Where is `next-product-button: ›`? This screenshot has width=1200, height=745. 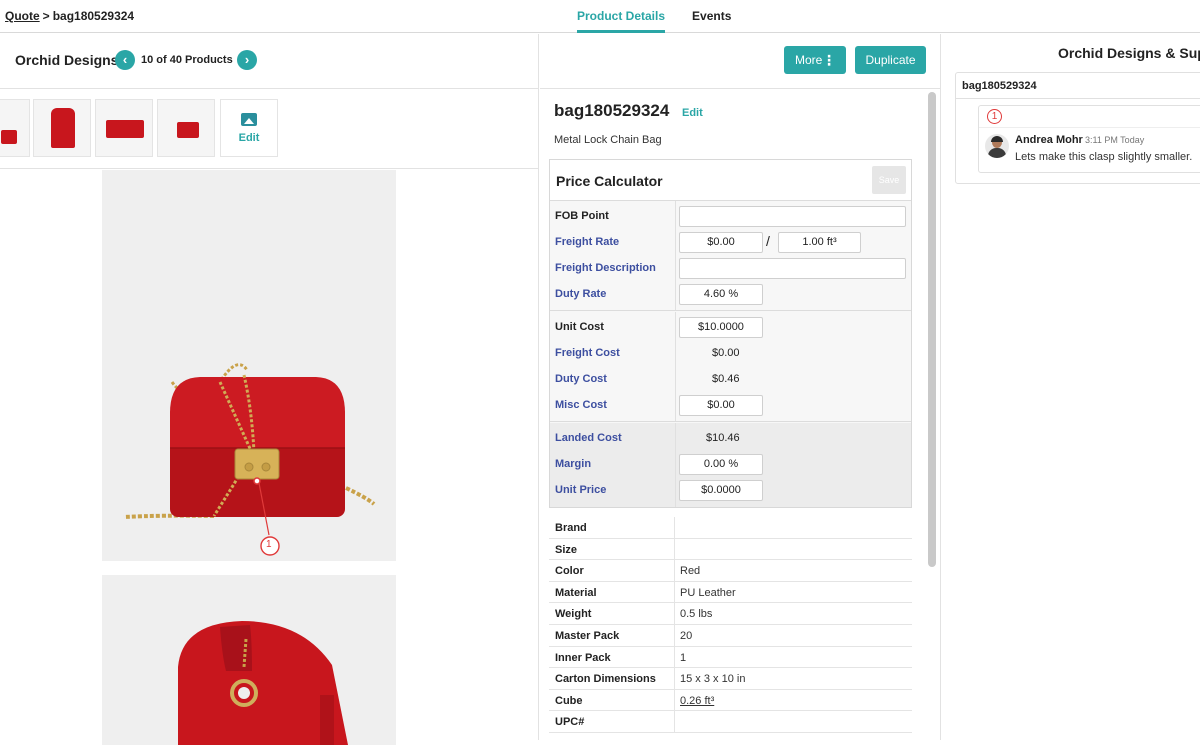 next-product-button: › is located at coordinates (247, 60).